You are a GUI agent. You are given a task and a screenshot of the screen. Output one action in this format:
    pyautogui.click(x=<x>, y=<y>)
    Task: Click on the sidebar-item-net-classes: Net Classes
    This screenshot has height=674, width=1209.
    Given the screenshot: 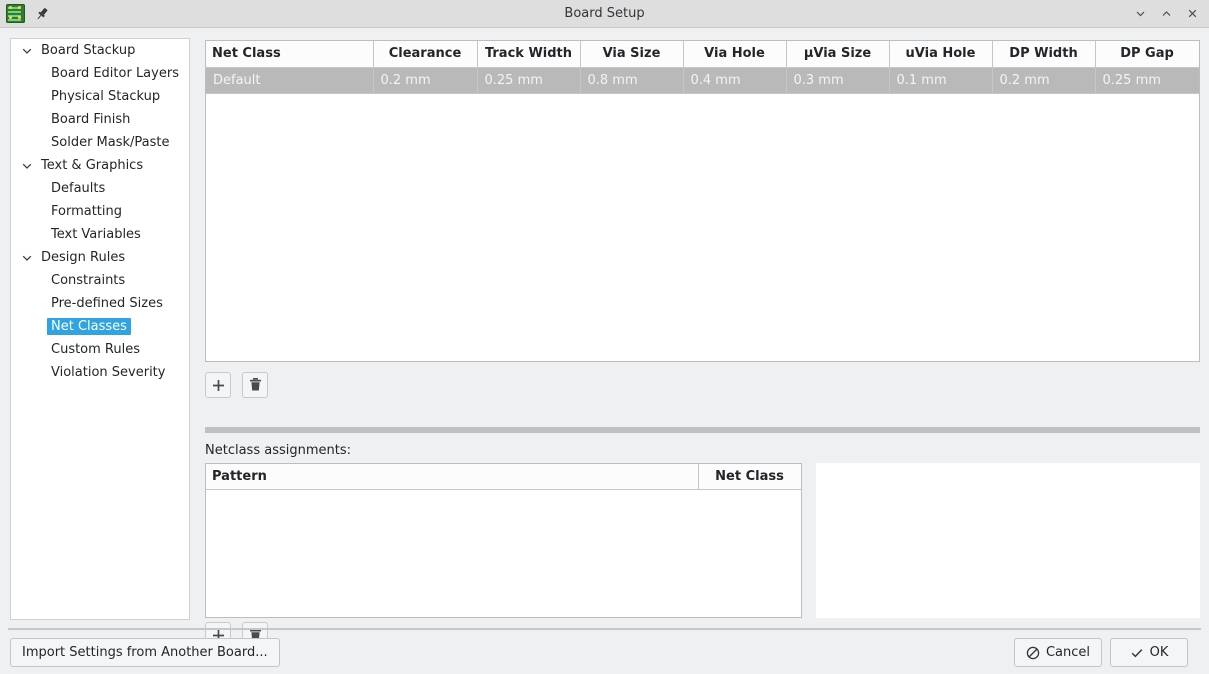 What is the action you would take?
    pyautogui.click(x=100, y=326)
    